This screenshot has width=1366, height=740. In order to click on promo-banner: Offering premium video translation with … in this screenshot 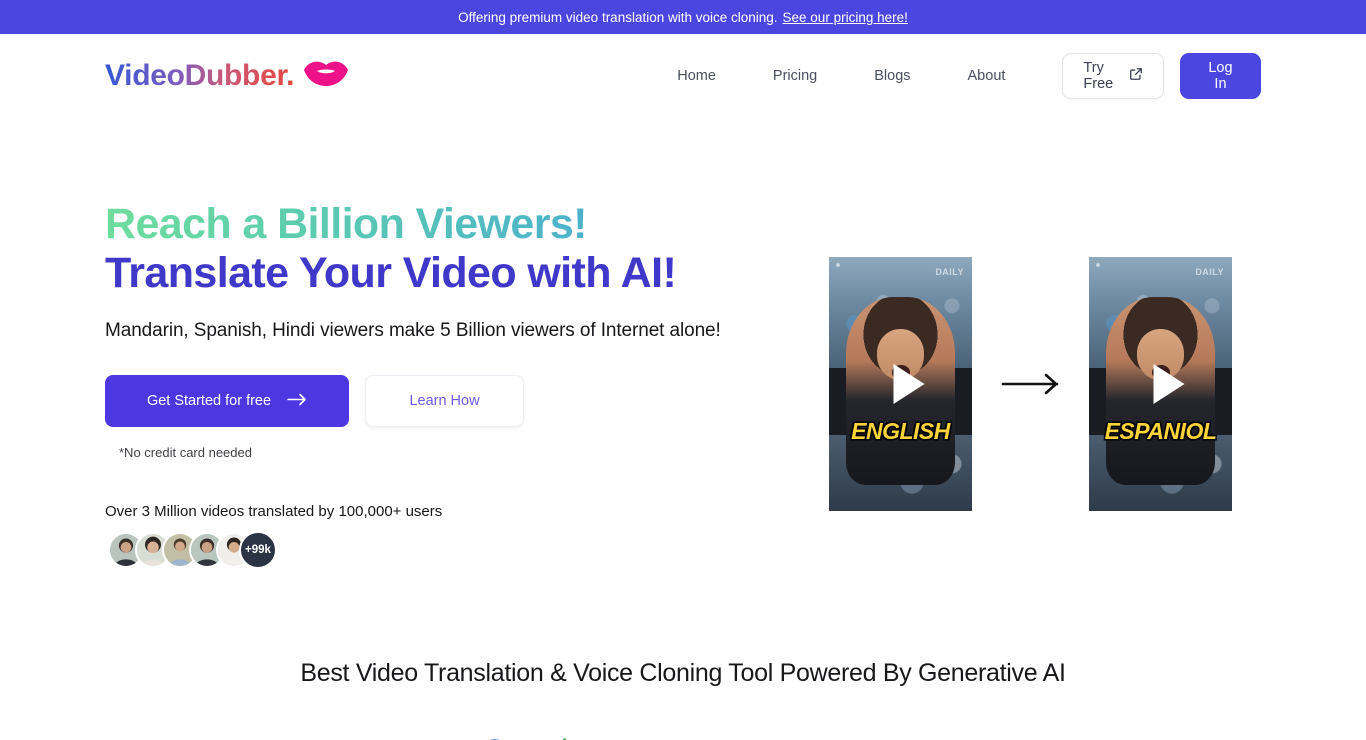, I will do `click(683, 17)`.